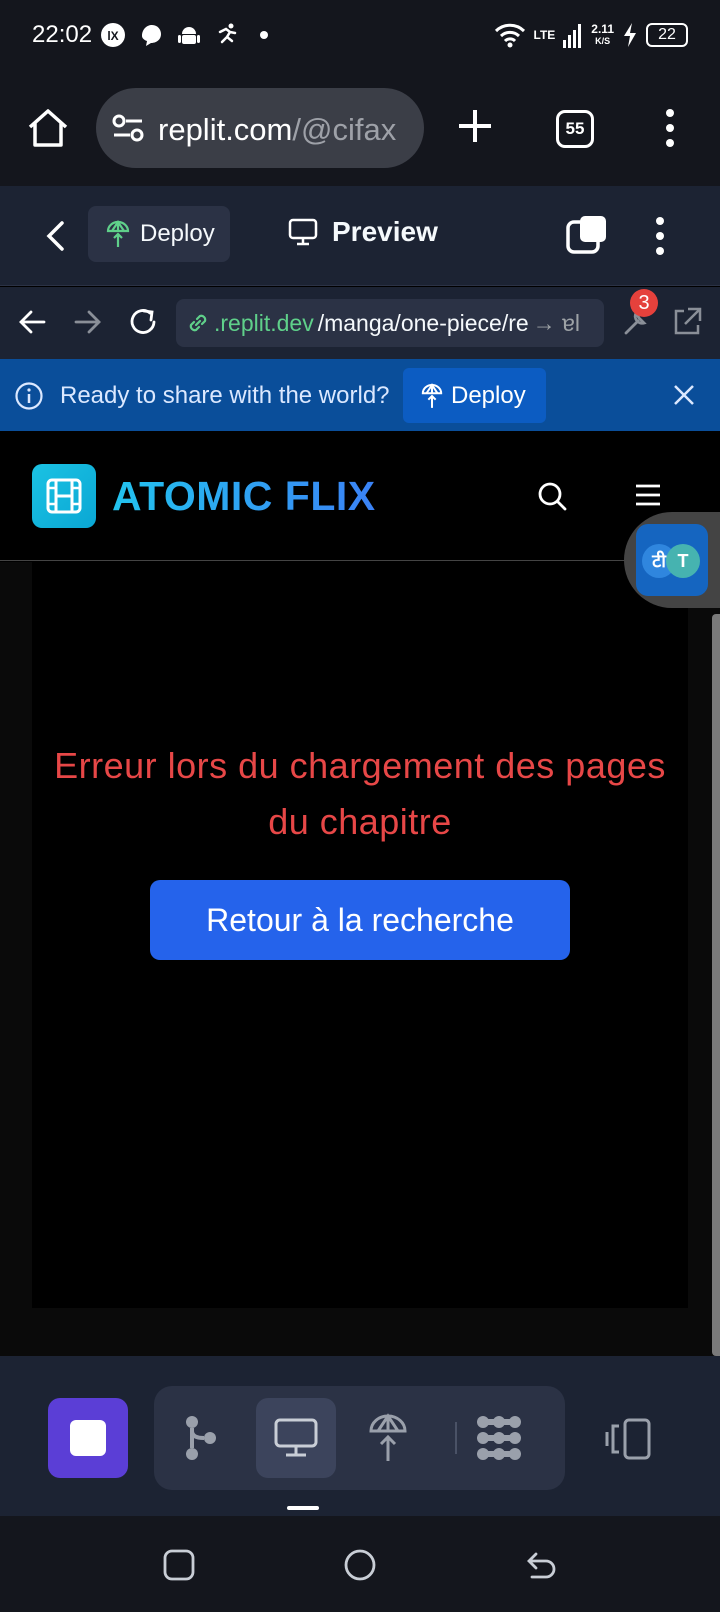 The height and width of the screenshot is (1612, 720). Describe the element at coordinates (541, 1565) in the screenshot. I see `system-back-icon` at that location.